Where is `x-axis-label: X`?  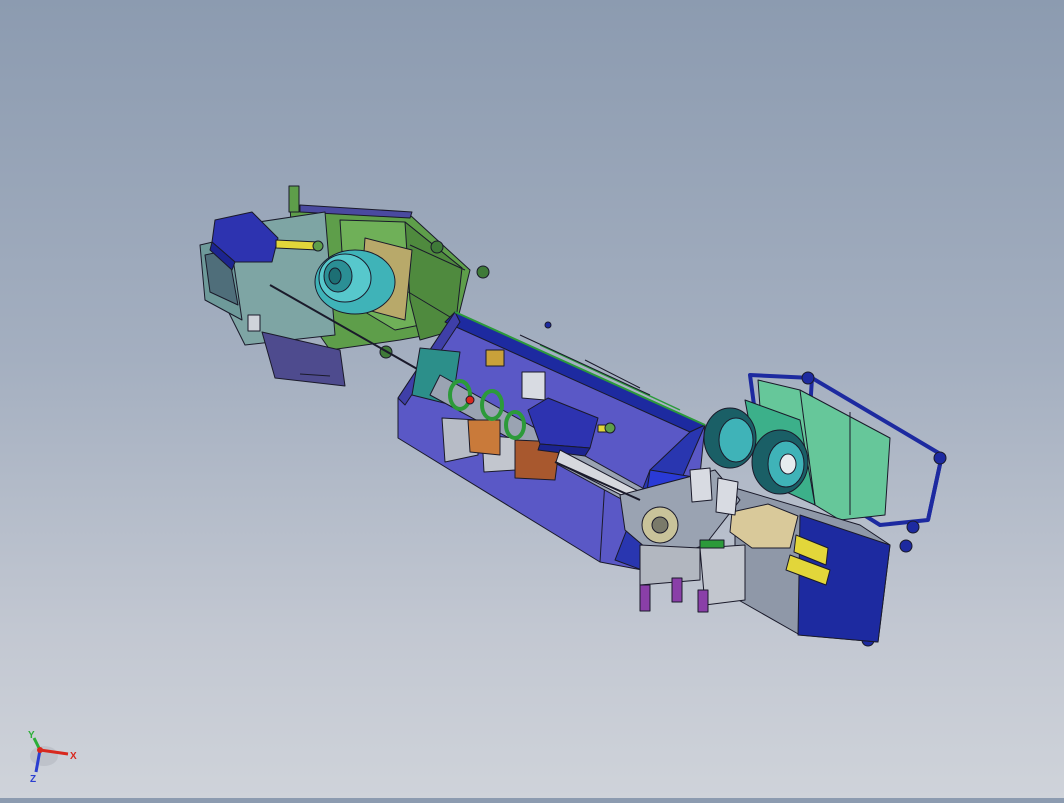 x-axis-label: X is located at coordinates (73, 756).